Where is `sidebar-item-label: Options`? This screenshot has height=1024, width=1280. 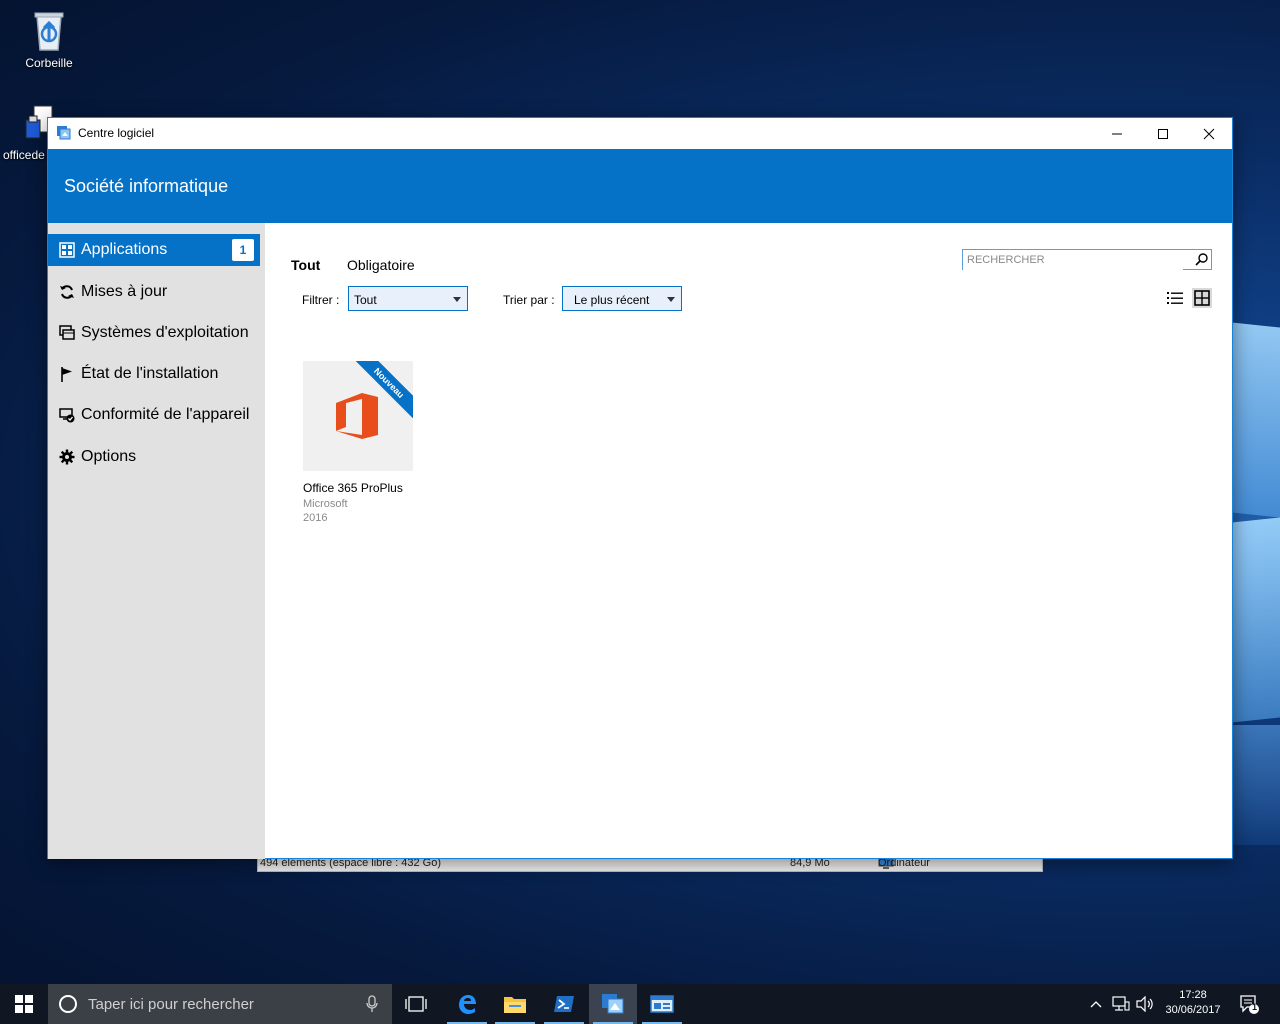
sidebar-item-label: Options is located at coordinates (109, 456).